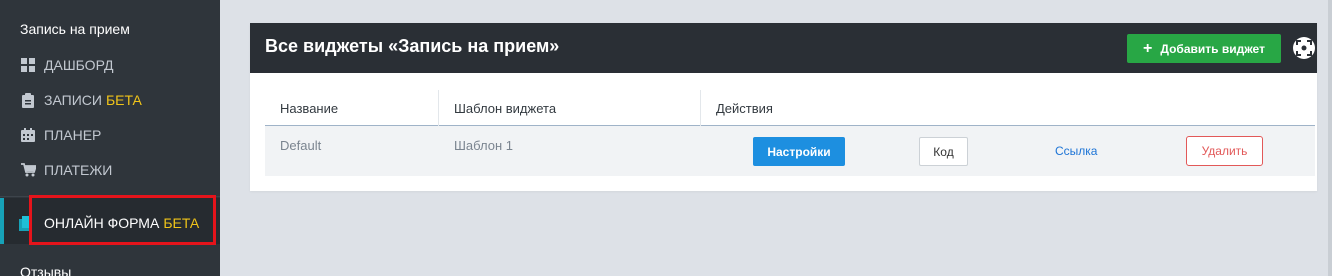 Image resolution: width=1332 pixels, height=276 pixels. Describe the element at coordinates (1076, 151) in the screenshot. I see `link-action: Ссылка` at that location.